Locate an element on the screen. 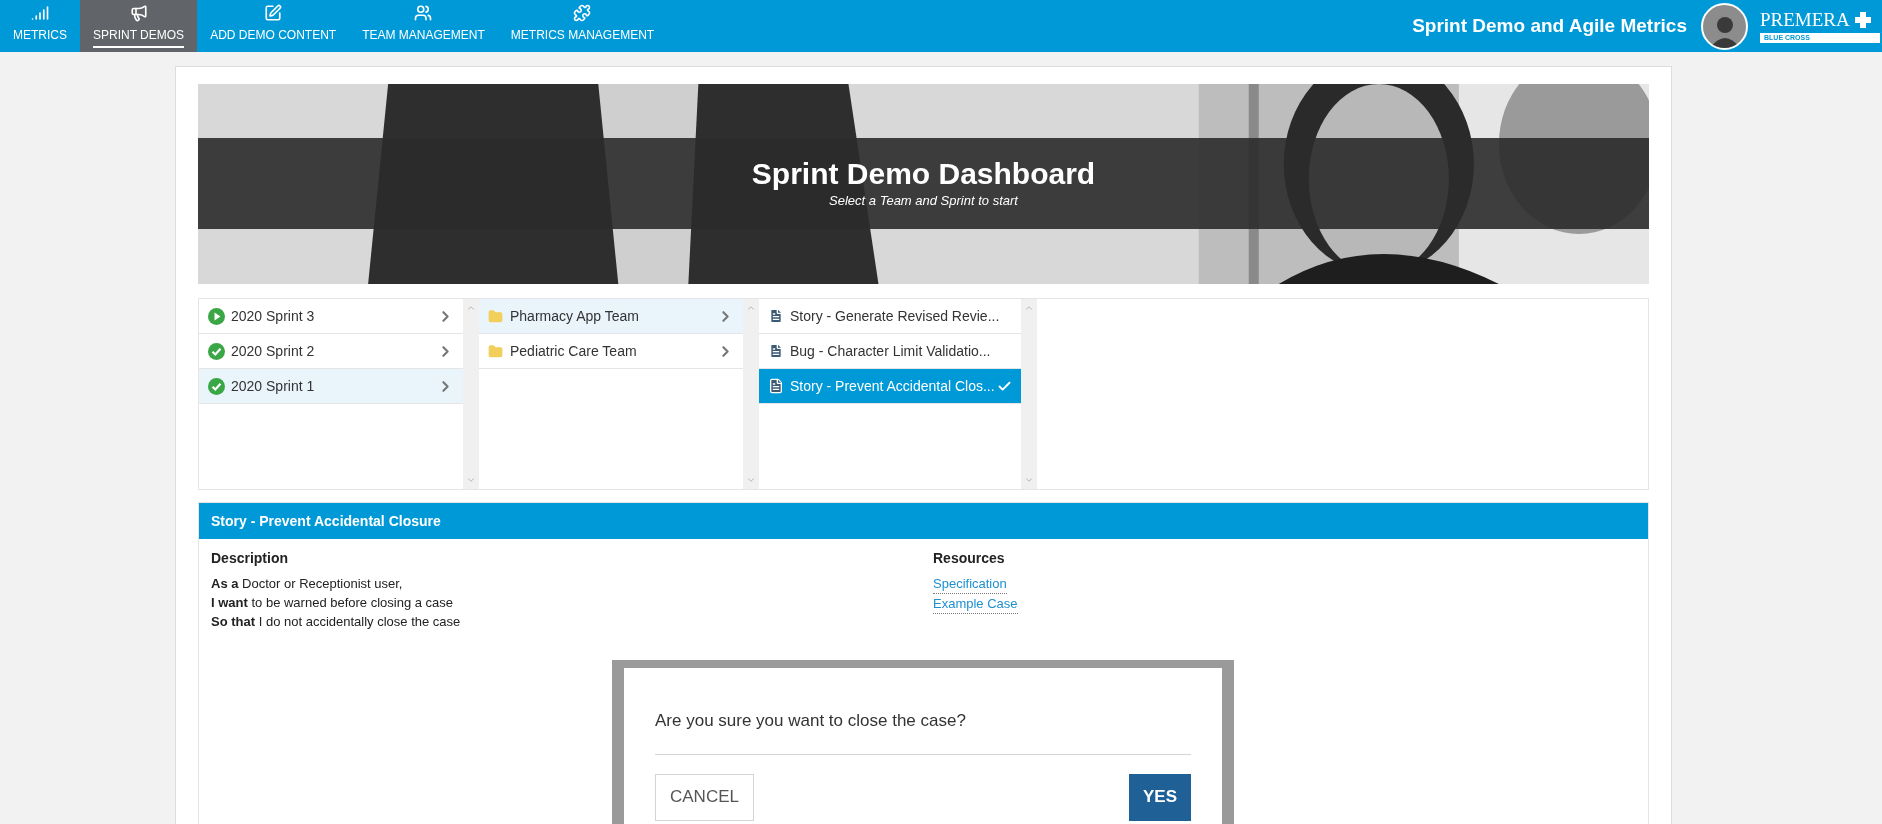 This screenshot has height=824, width=1882. puzzle-icon is located at coordinates (582, 13).